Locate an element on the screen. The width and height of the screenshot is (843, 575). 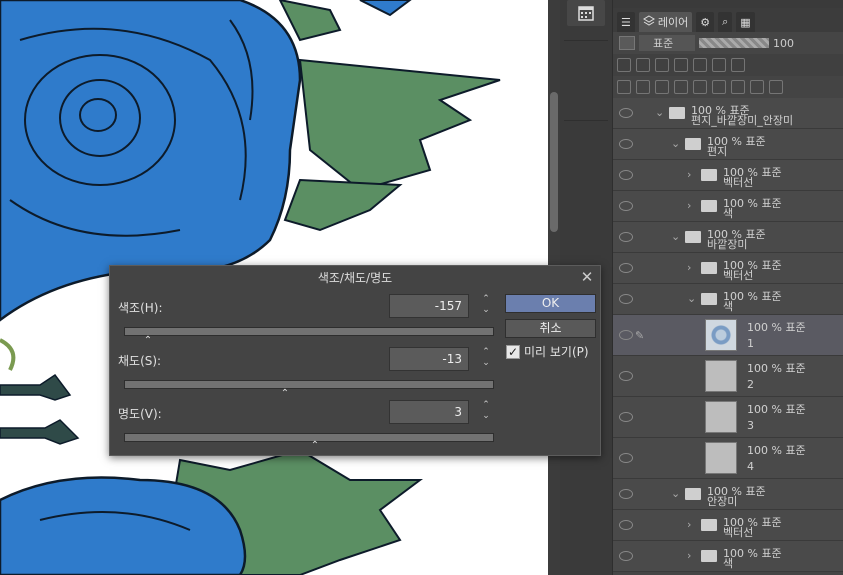
hue-slider-knob: ⌃ is located at coordinates (148, 340).